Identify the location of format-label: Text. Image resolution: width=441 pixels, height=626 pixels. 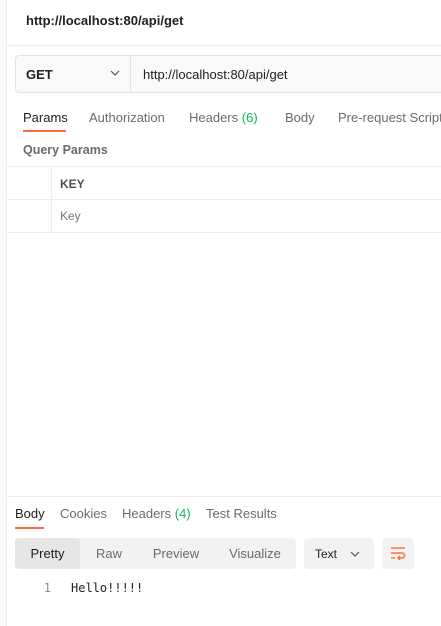
(326, 554).